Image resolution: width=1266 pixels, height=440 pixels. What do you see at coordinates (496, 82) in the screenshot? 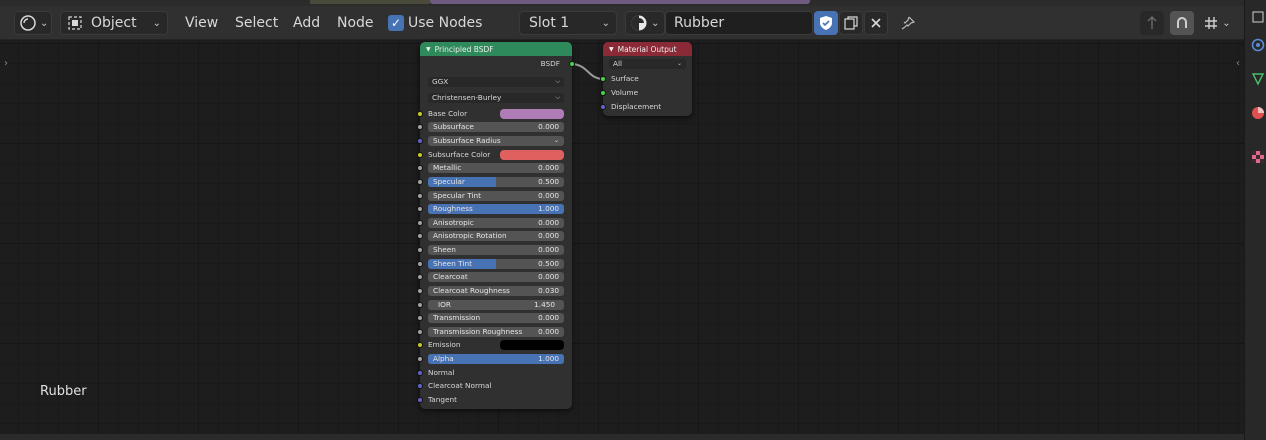
I see `distribution-dropdown: GGX ⌵` at bounding box center [496, 82].